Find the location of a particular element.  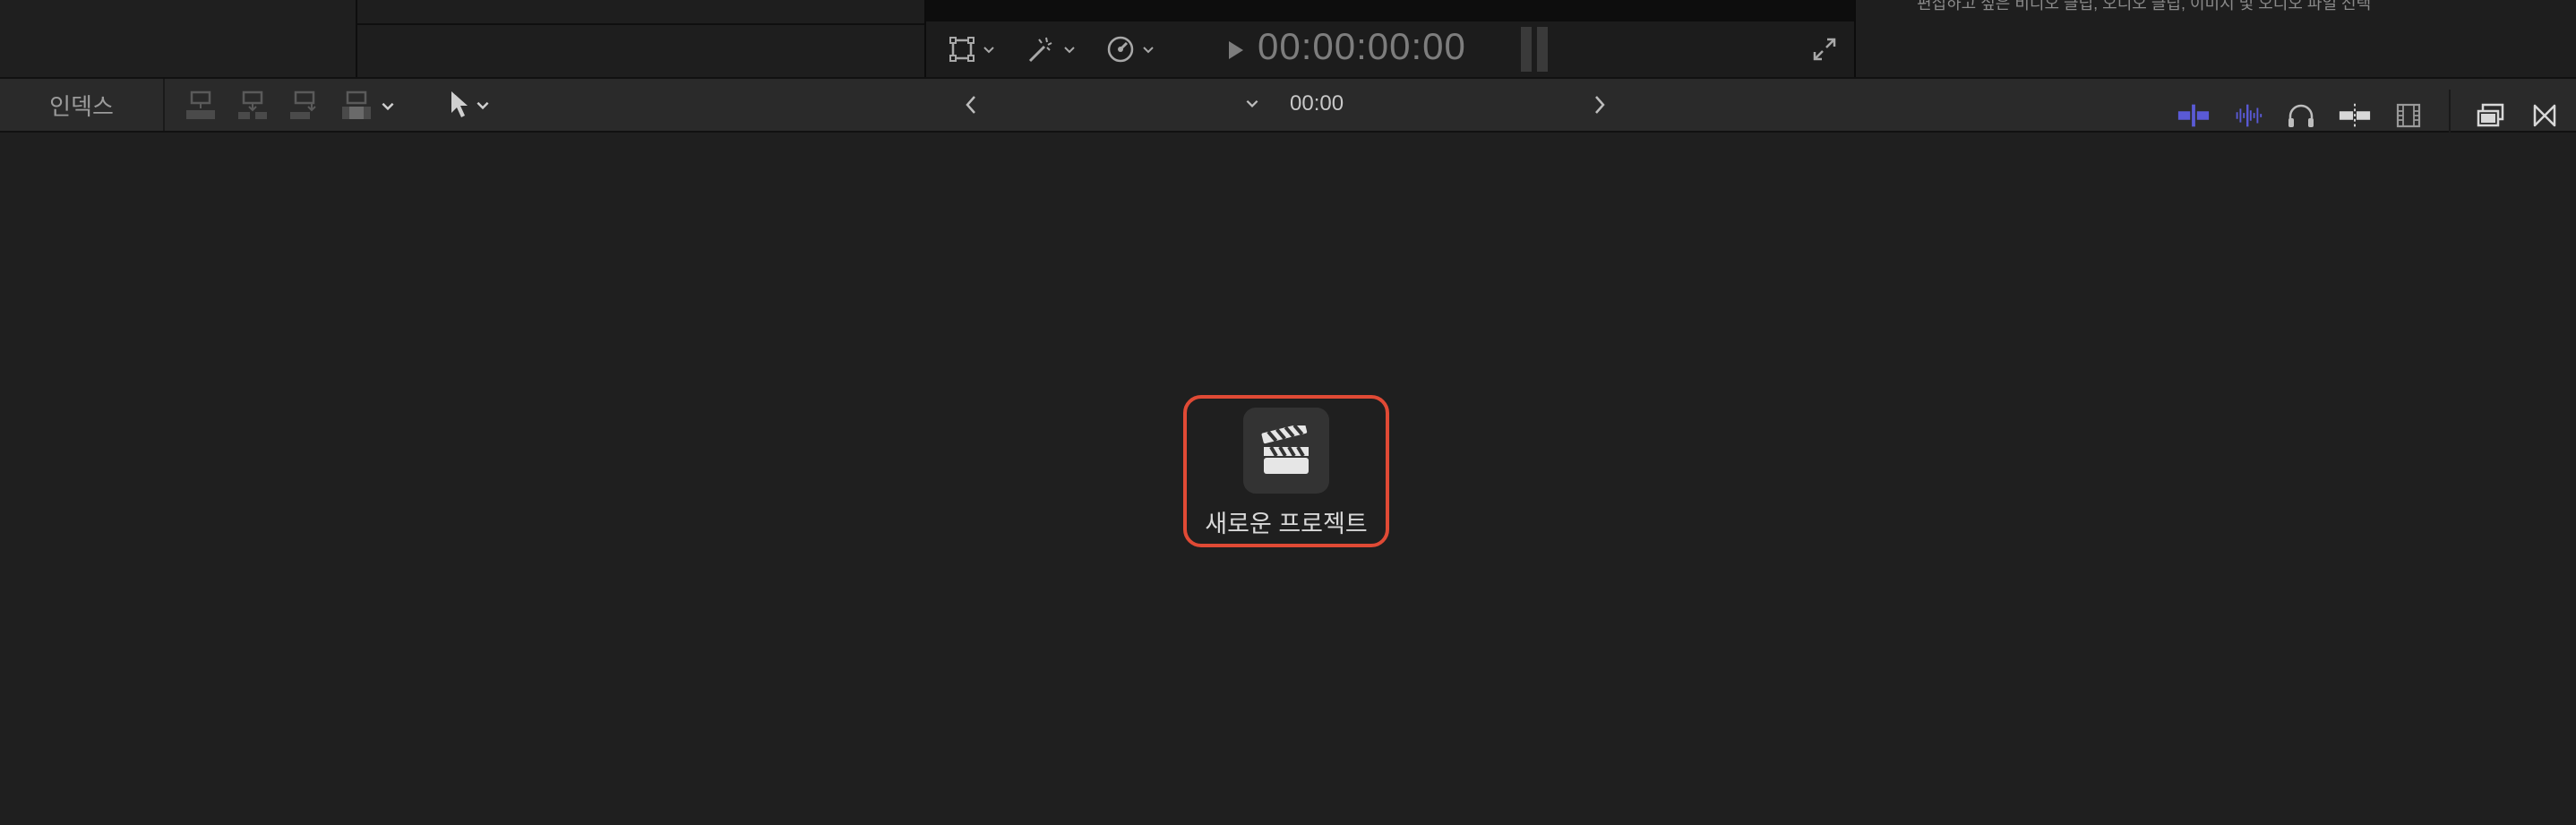

viewer-screen is located at coordinates (1390, 10).